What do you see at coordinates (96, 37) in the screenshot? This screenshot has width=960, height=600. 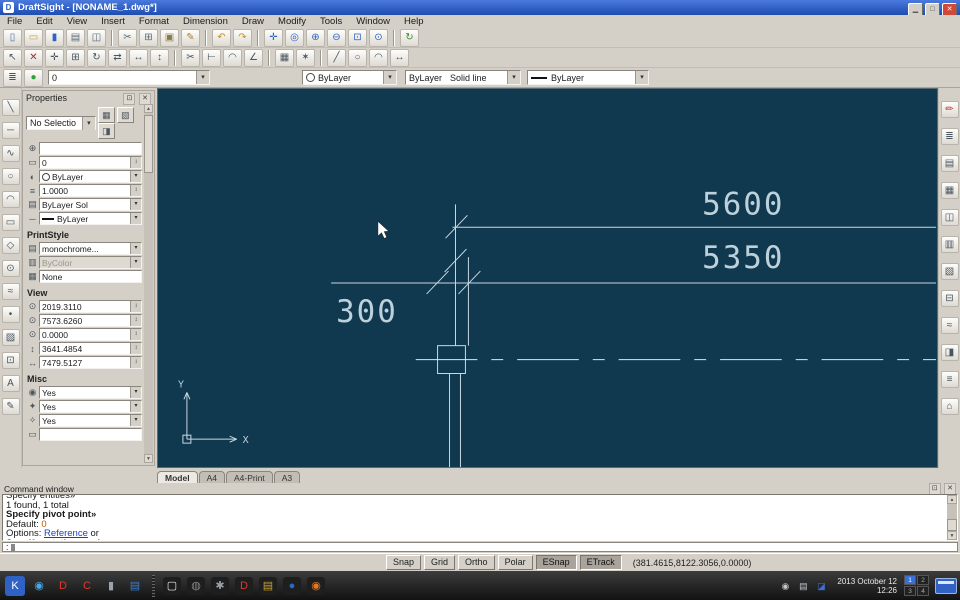 I see `print-preview-icon: ◫` at bounding box center [96, 37].